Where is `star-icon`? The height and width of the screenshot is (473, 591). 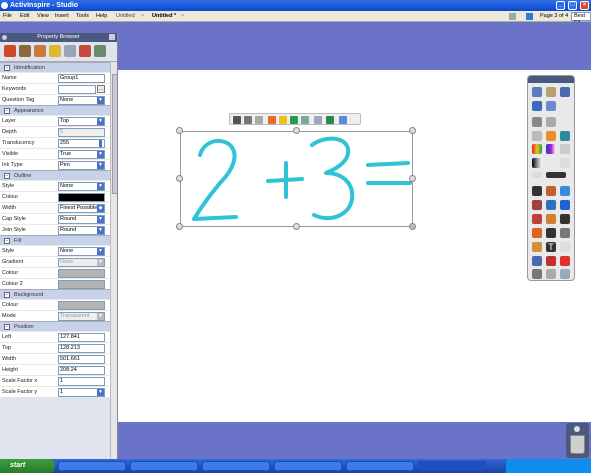
star-icon is located at coordinates (330, 120).